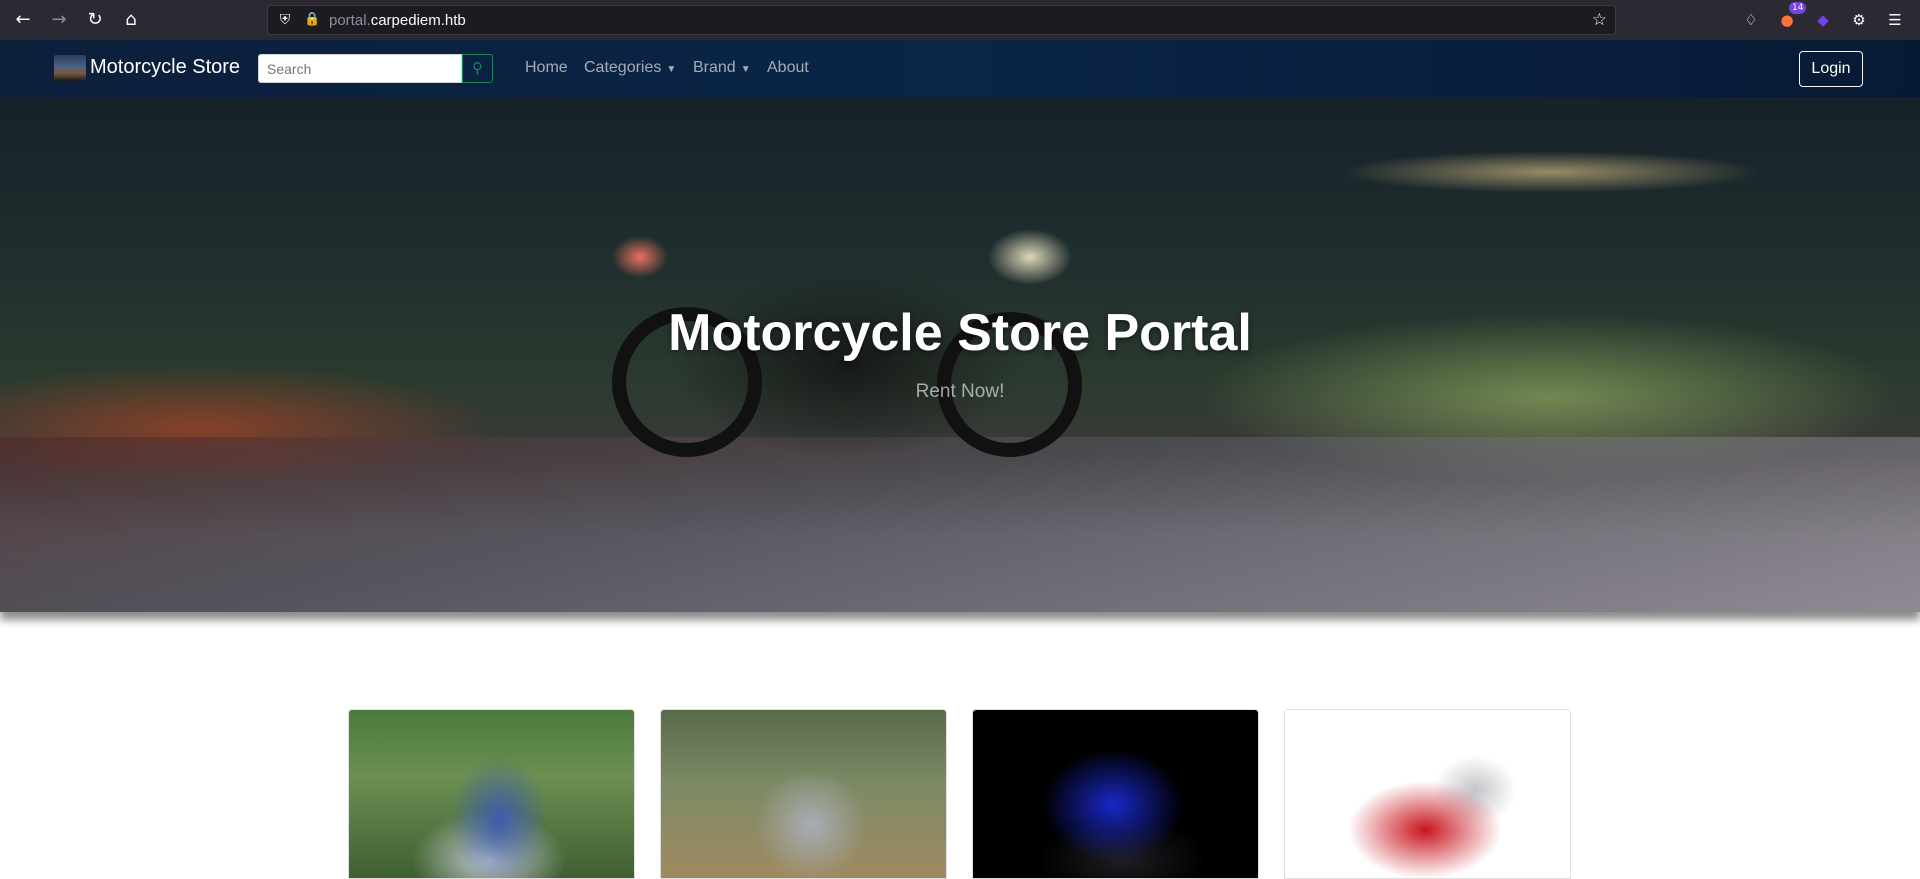 The image size is (1920, 879). Describe the element at coordinates (714, 67) in the screenshot. I see `nav-brand-label: Brand` at that location.